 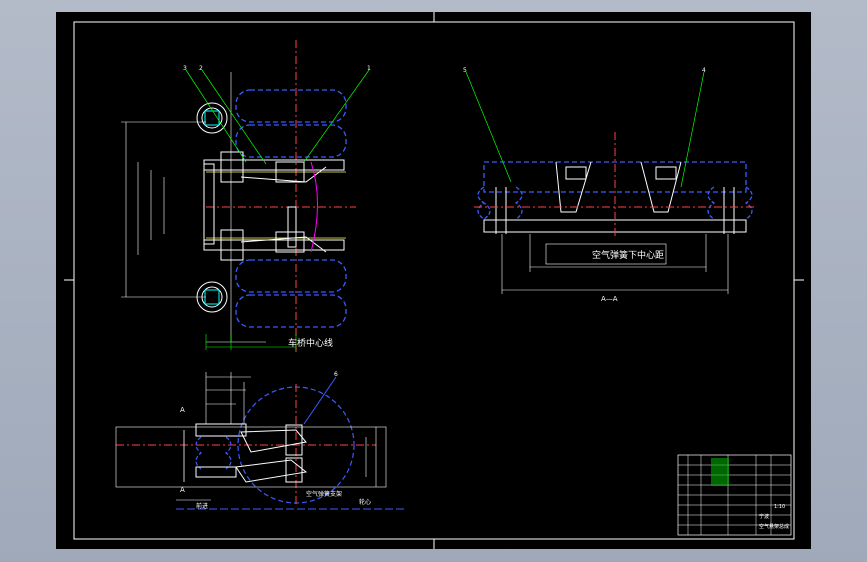 I want to click on title-block: 宁波 空气悬架总成 1:10, so click(x=734, y=495).